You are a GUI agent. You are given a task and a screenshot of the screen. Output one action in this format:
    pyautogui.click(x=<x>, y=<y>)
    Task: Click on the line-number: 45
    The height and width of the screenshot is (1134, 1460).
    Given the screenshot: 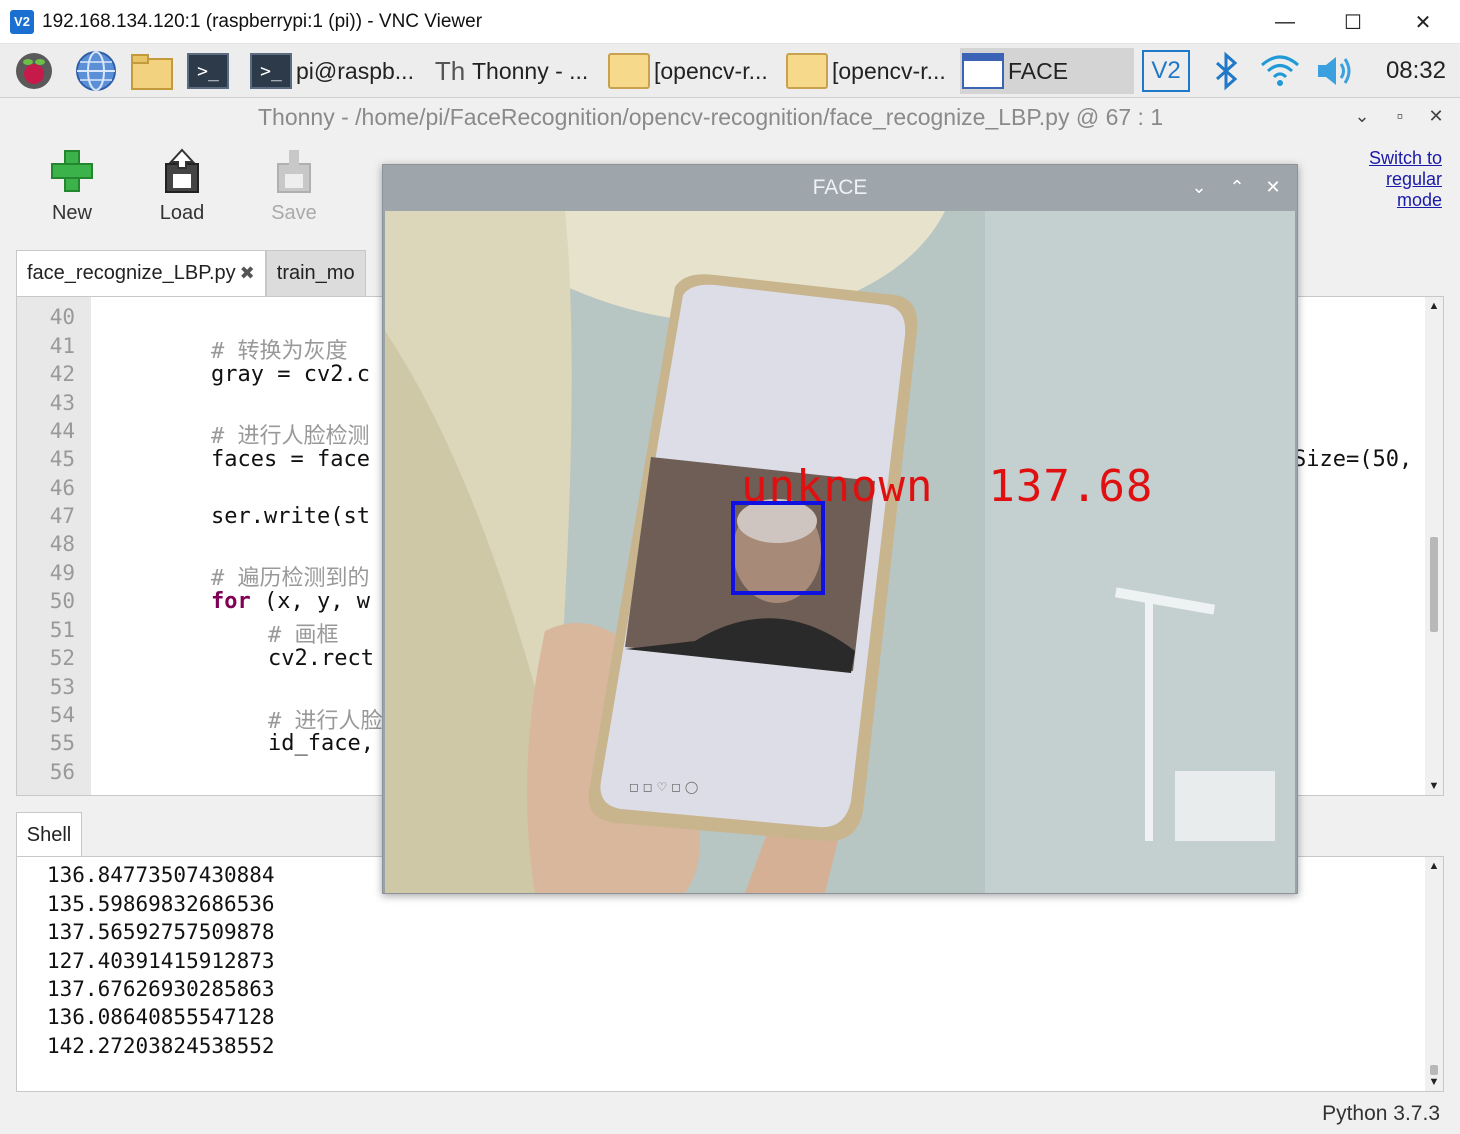 What is the action you would take?
    pyautogui.click(x=62, y=459)
    